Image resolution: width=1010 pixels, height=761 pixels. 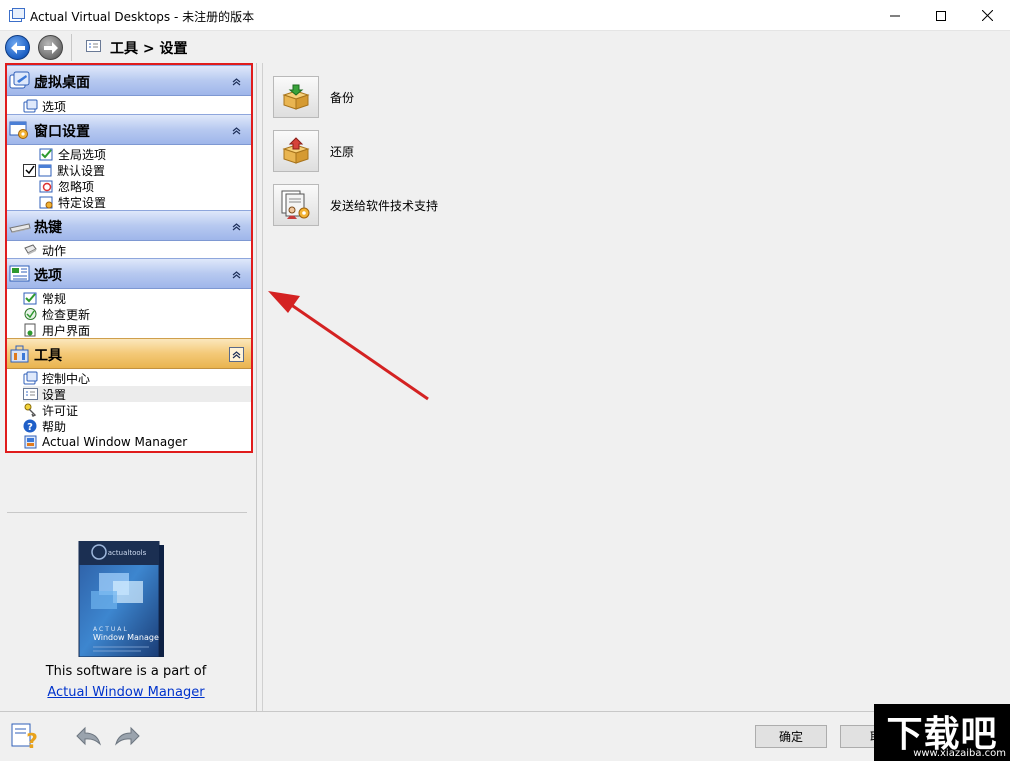 I want to click on nav-item-label: 许可证, so click(x=60, y=410).